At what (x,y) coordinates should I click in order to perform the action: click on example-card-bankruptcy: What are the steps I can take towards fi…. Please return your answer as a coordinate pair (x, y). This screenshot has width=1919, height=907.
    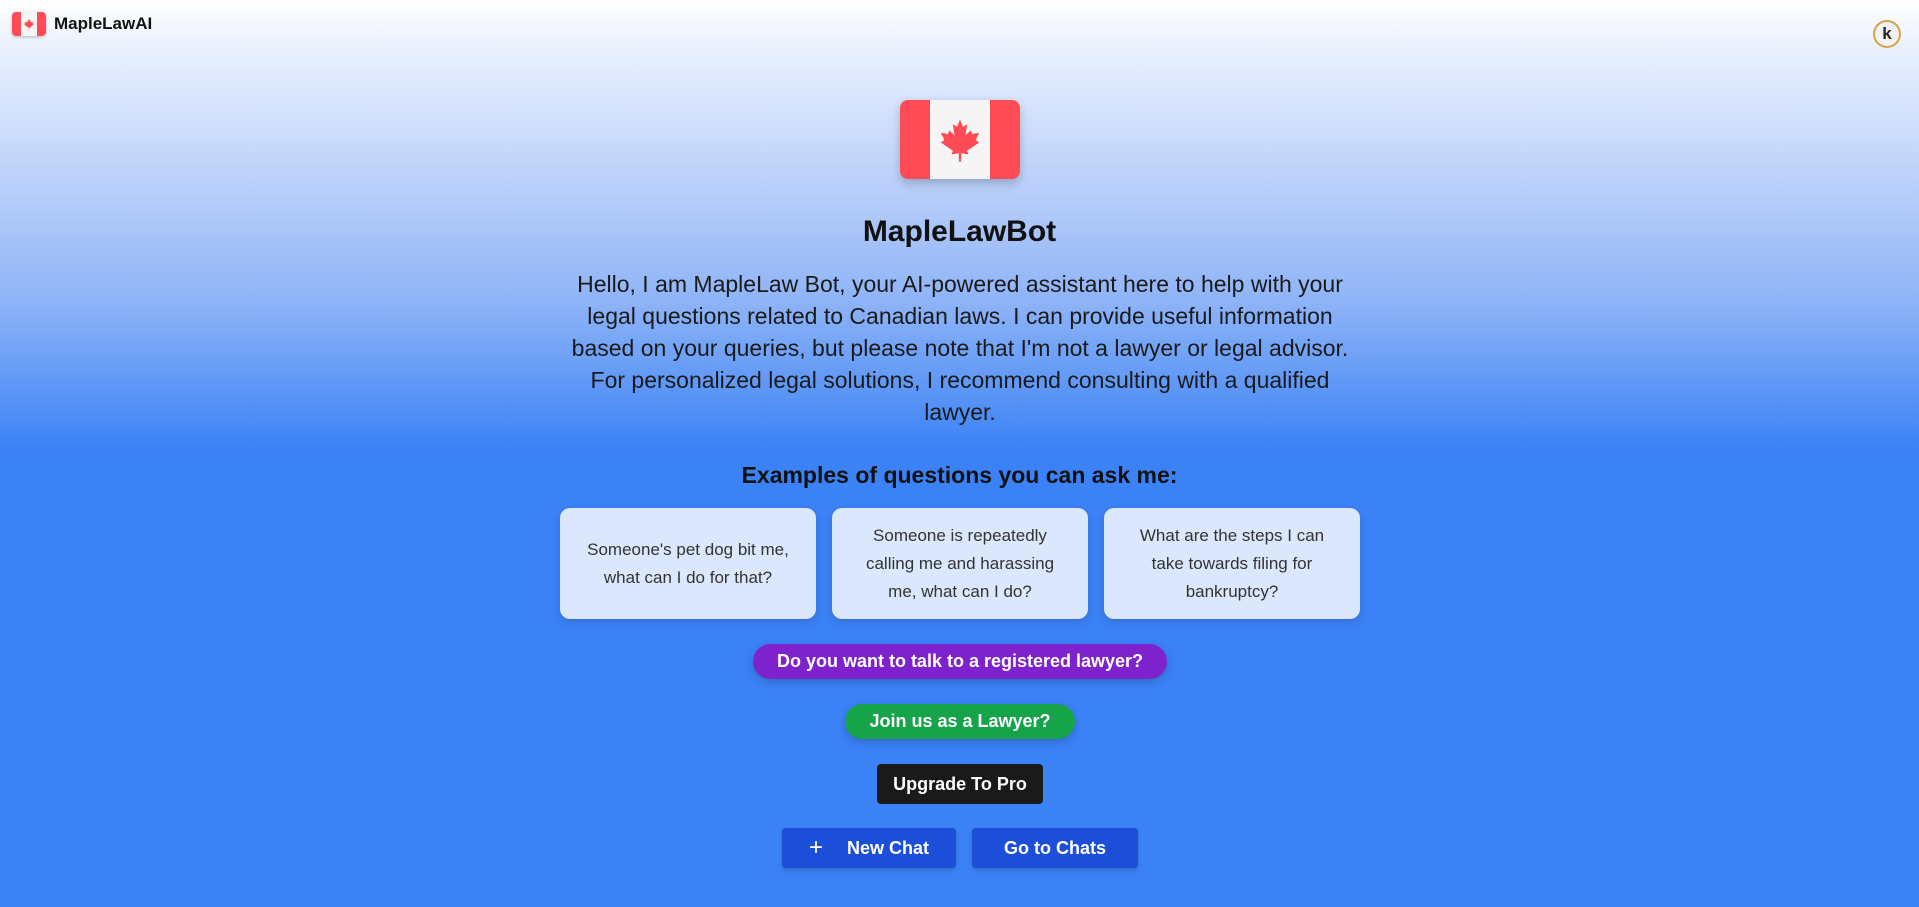
    Looking at the image, I should click on (1232, 563).